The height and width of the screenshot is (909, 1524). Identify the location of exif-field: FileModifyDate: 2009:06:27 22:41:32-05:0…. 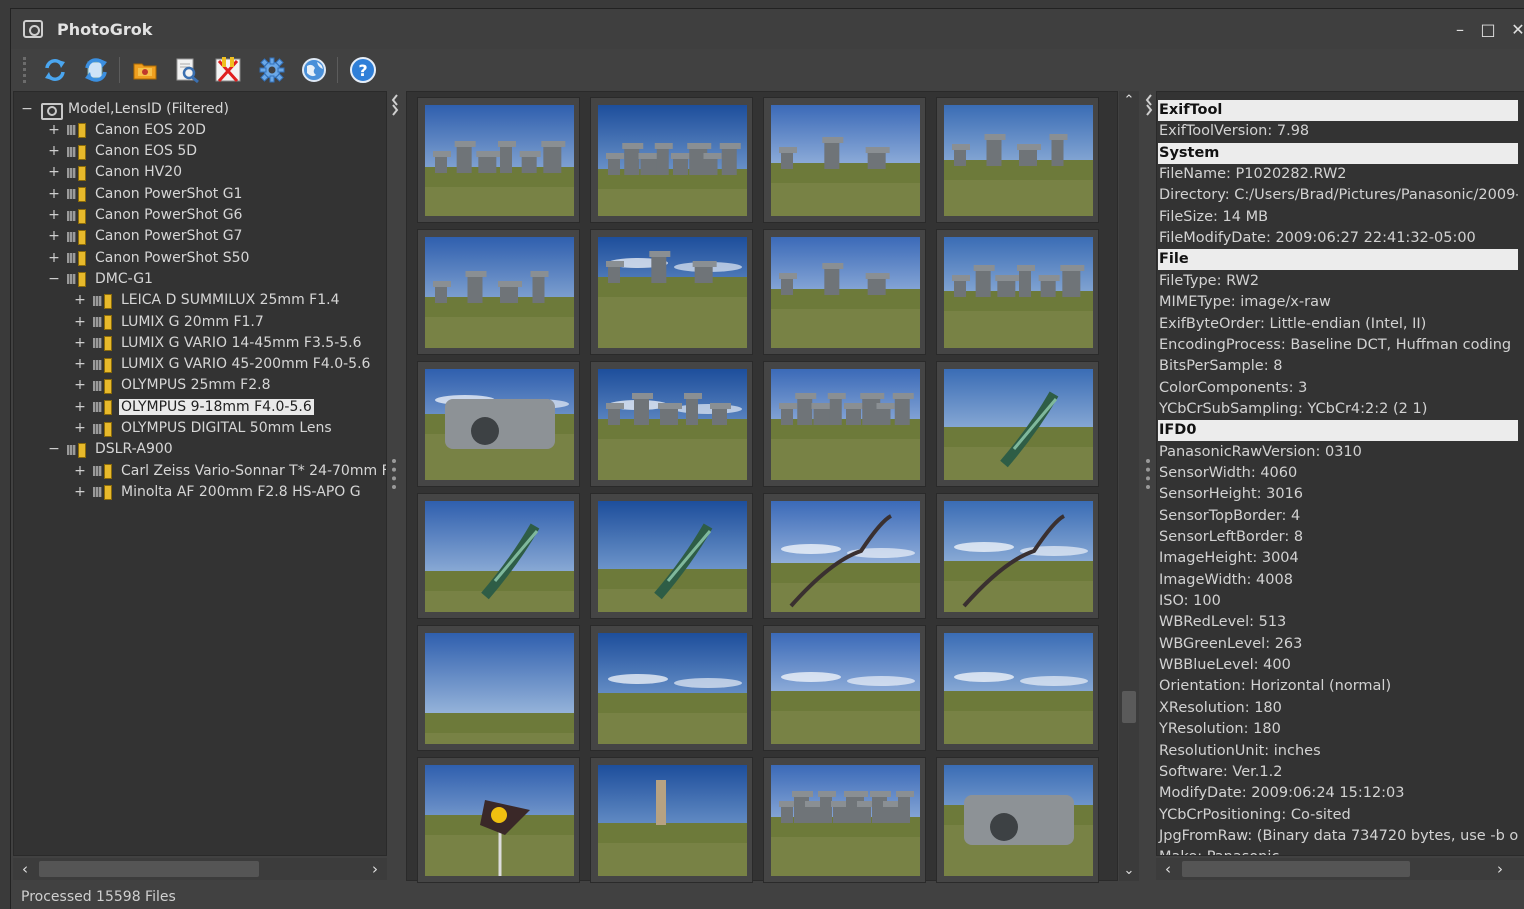
(1338, 238).